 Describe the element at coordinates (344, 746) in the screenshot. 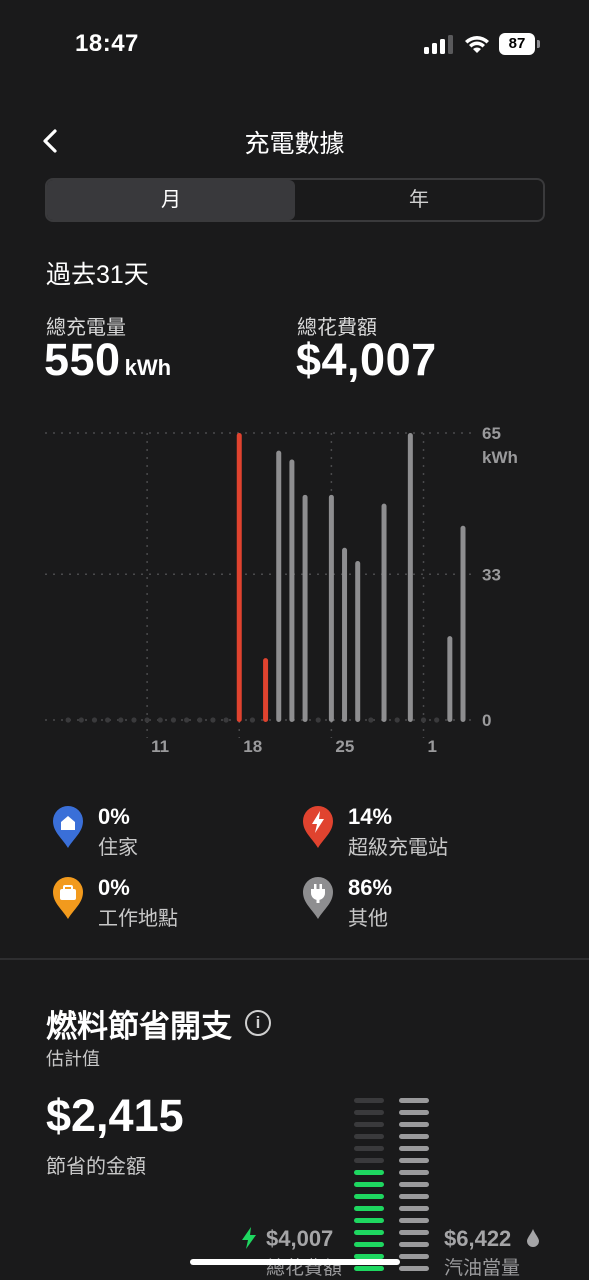

I see `x-tick-label: 25` at that location.